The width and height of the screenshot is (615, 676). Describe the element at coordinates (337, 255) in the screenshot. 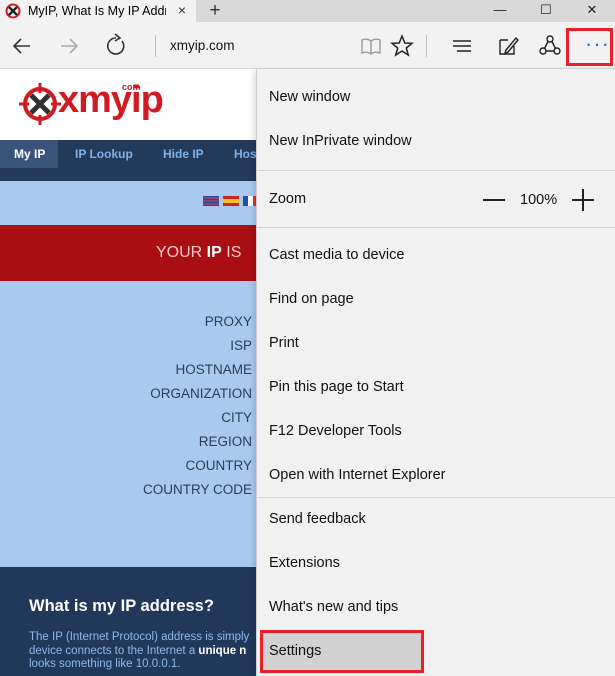

I see `menu-item-label: Cast media to device` at that location.